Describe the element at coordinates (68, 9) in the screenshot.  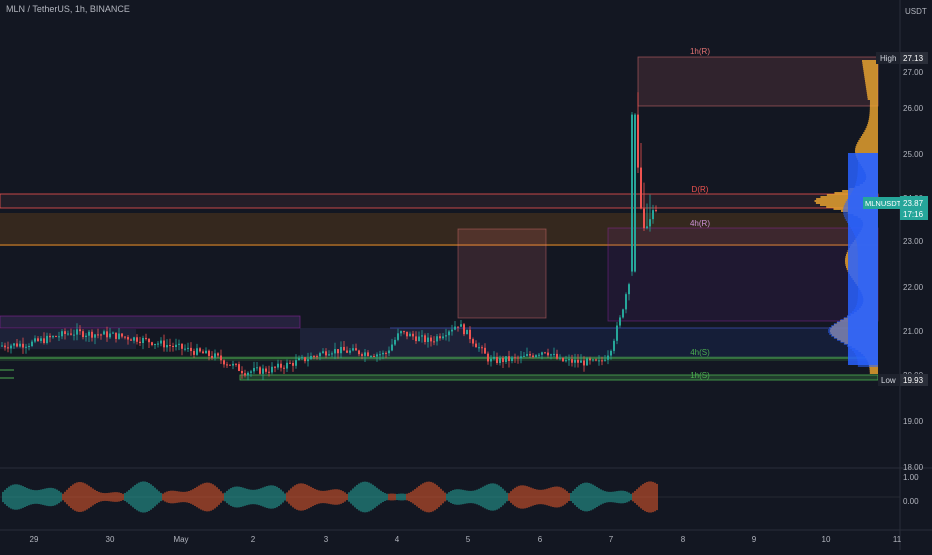
I see `chart-title: MLN / TetherUS, 1h, BINANCE` at that location.